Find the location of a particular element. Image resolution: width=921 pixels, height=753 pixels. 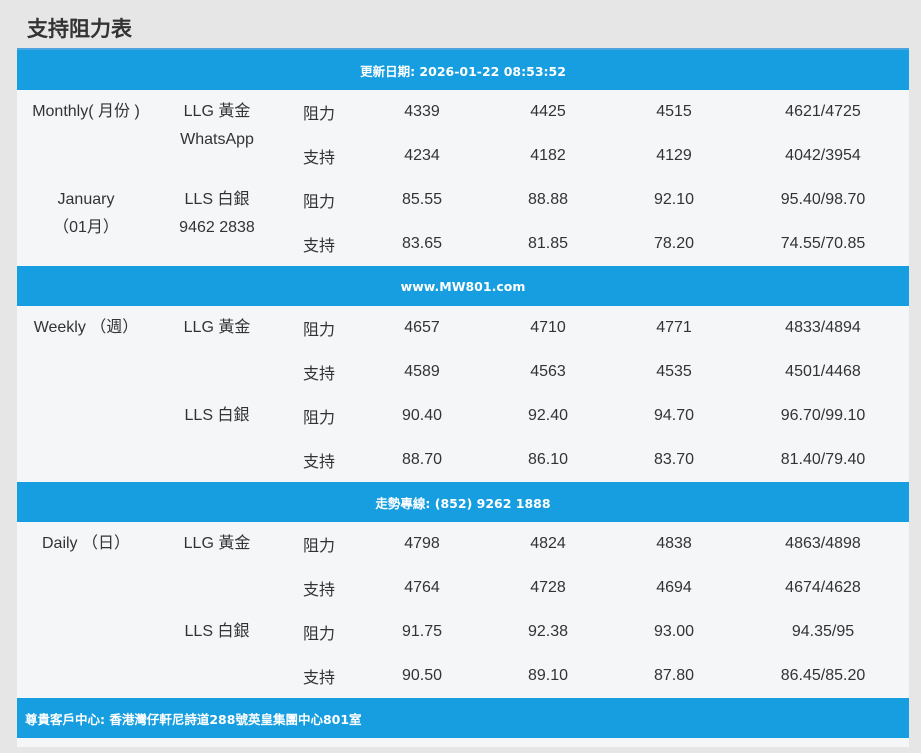

level-value: 4515 is located at coordinates (674, 111).